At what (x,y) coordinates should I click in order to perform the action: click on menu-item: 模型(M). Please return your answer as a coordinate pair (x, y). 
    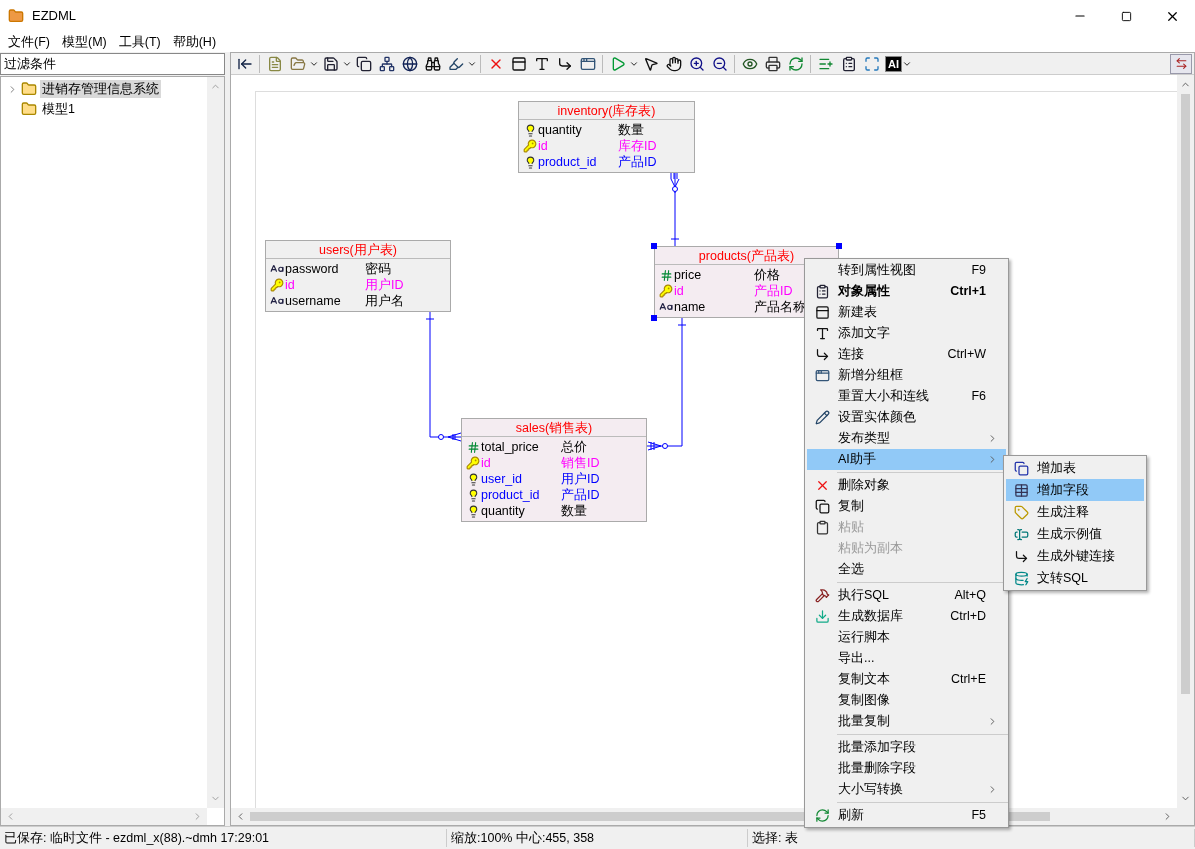
    Looking at the image, I should click on (84, 42).